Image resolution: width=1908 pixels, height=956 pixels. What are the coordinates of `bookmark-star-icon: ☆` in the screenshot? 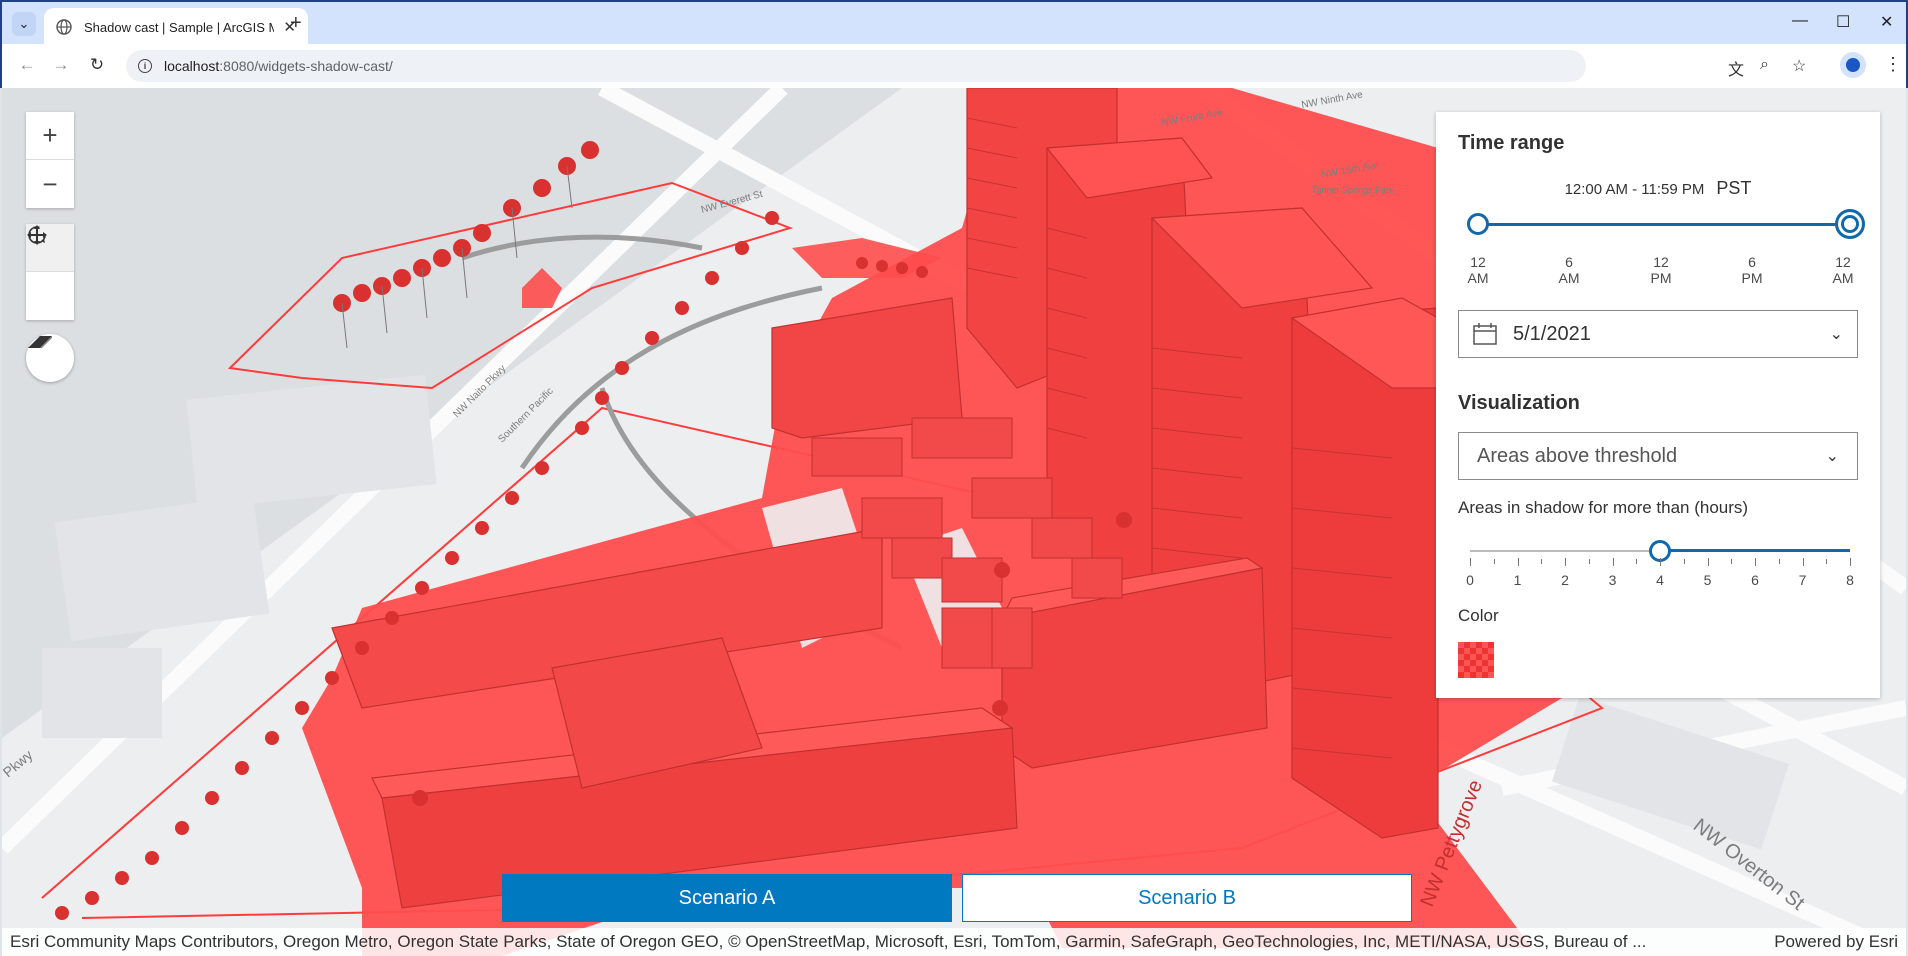 It's located at (1799, 66).